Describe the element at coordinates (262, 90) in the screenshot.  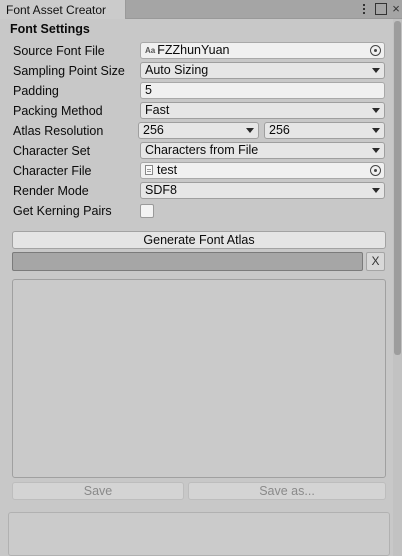
I see `padding-input: 5` at that location.